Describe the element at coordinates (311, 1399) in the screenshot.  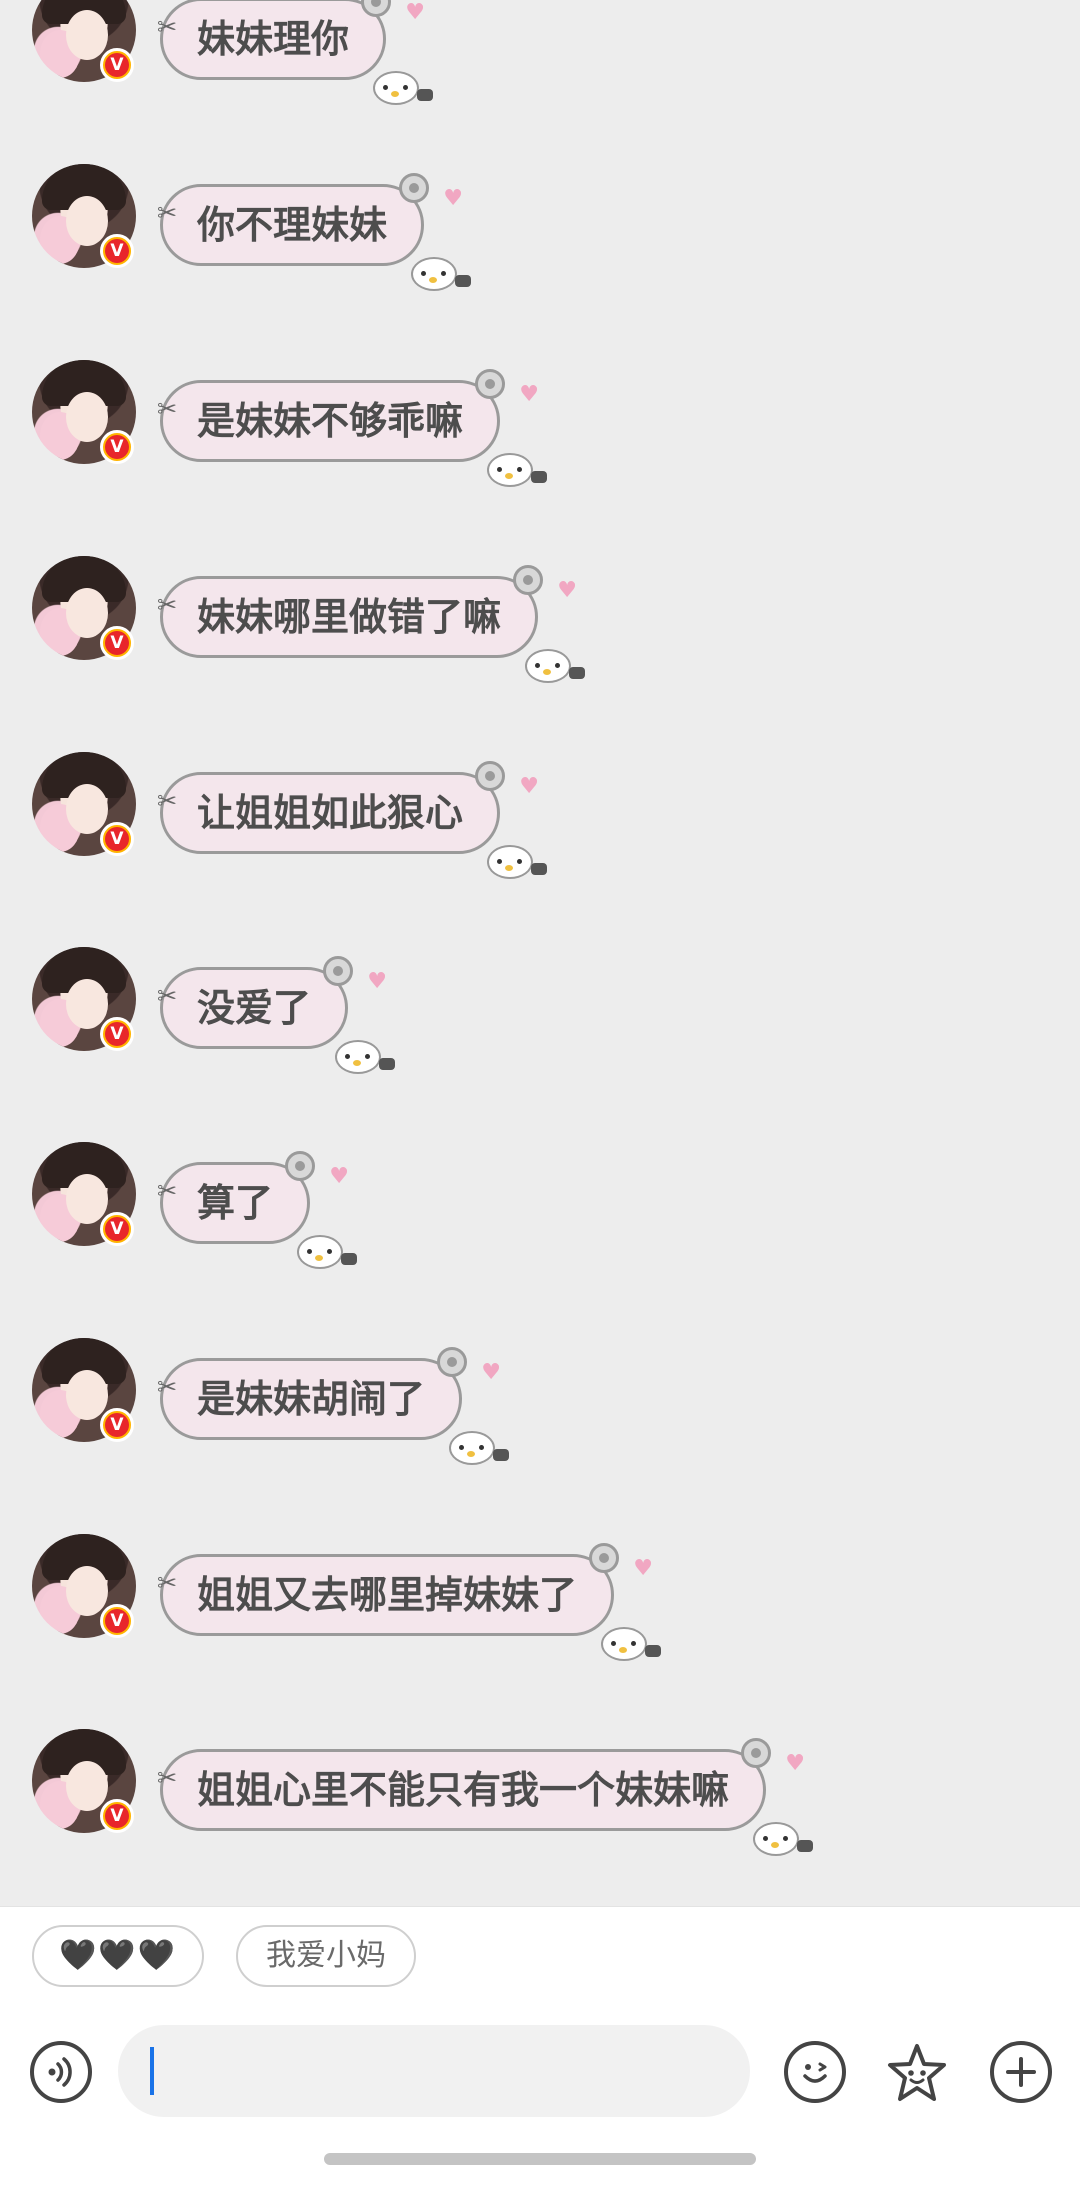
I see `message-text: 是妹妹胡闹了` at that location.